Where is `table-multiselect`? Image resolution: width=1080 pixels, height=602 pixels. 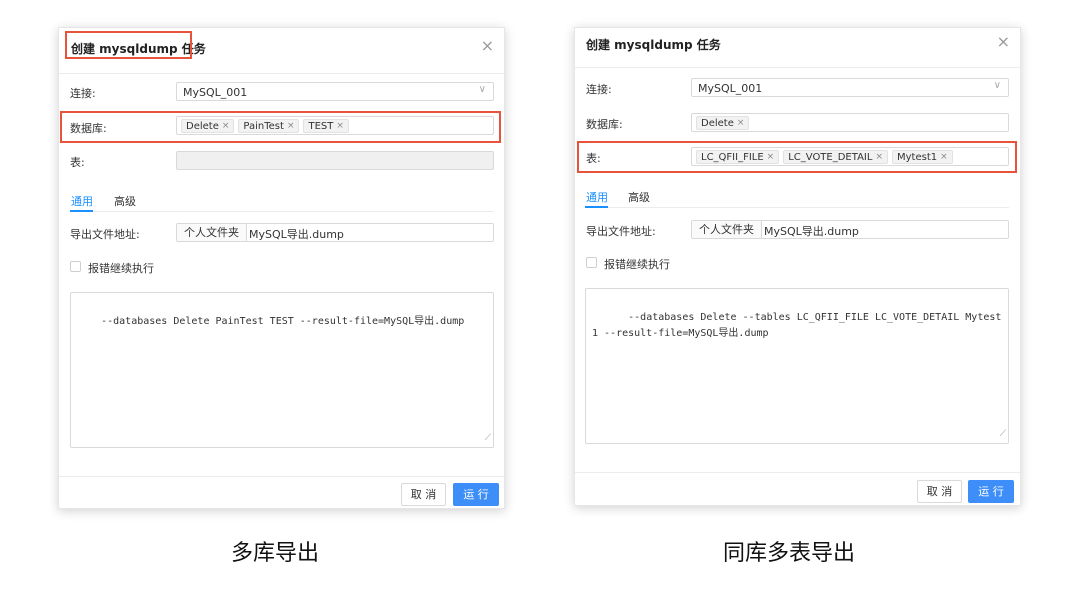 table-multiselect is located at coordinates (335, 160).